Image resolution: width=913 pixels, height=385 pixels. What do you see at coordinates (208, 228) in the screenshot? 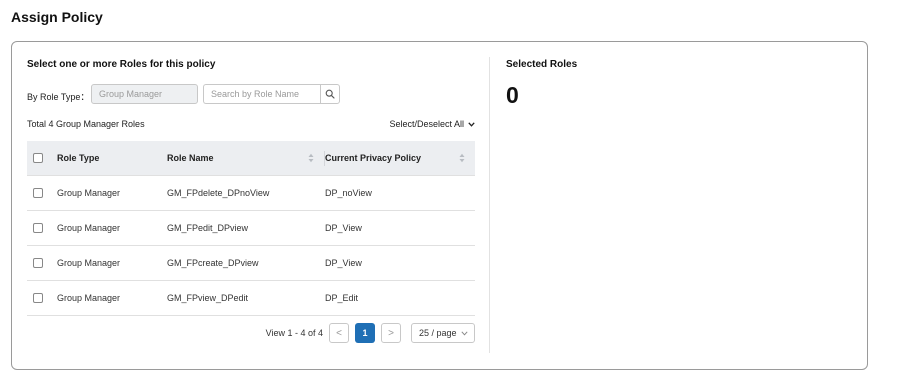
I see `role-name-cell: GM_FPedit_DPview` at bounding box center [208, 228].